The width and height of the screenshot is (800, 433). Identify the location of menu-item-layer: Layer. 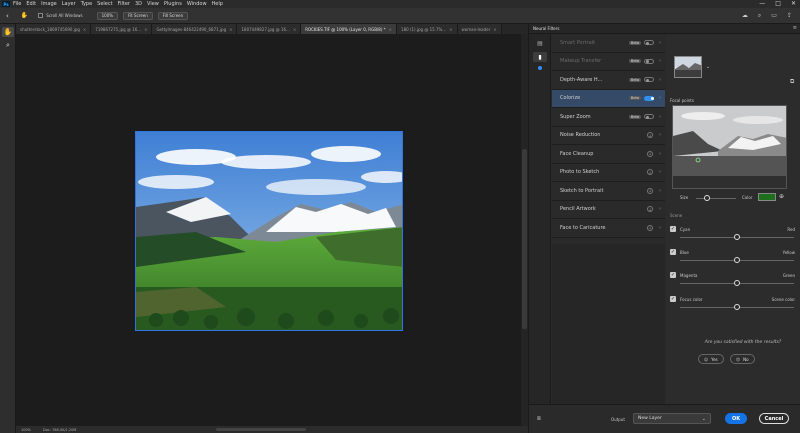
(69, 4).